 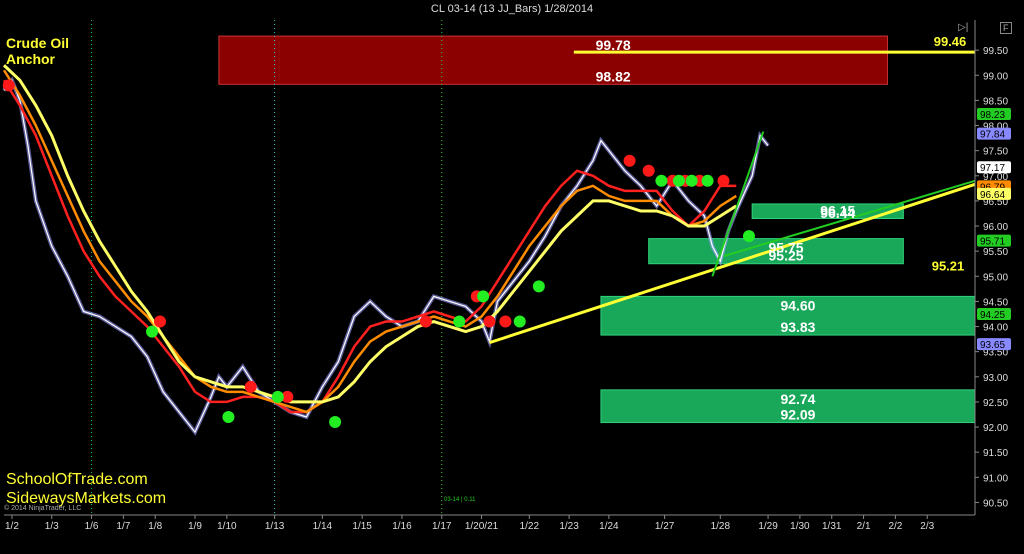 What do you see at coordinates (832, 526) in the screenshot?
I see `x-tick-label: 1/31` at bounding box center [832, 526].